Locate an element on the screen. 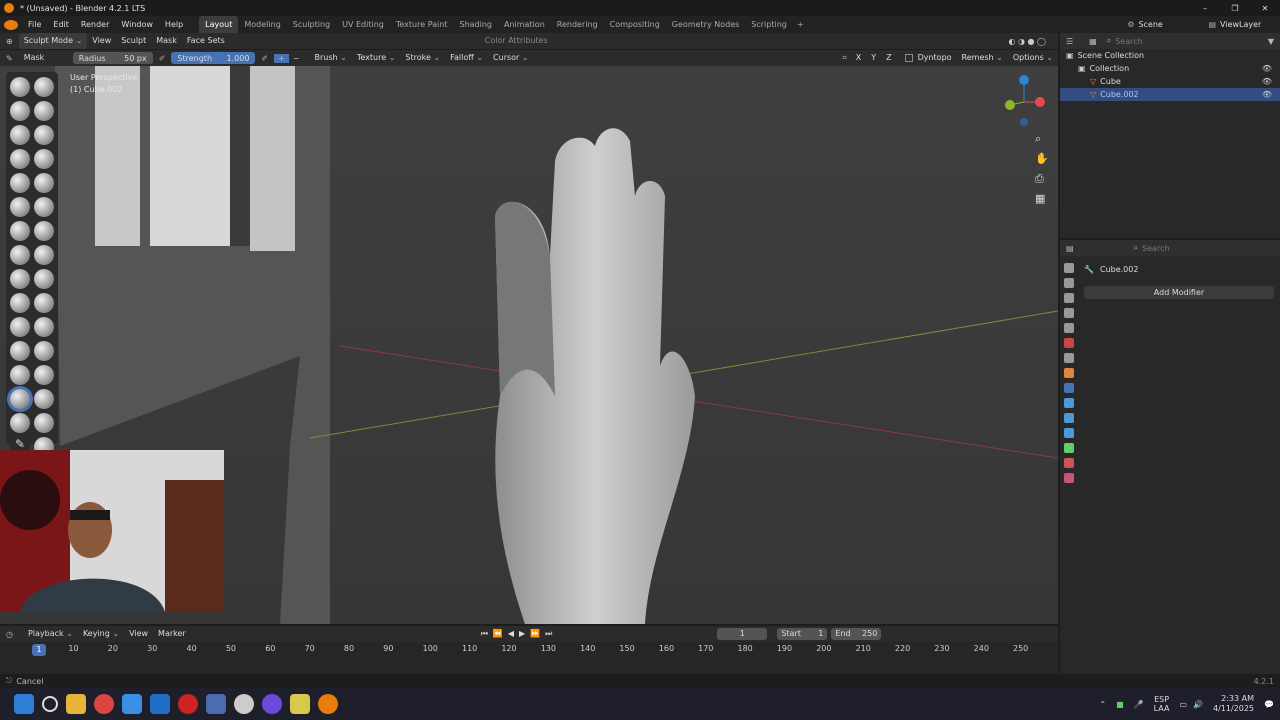 The image size is (1280, 720). options-menu: Options is located at coordinates (1033, 58).